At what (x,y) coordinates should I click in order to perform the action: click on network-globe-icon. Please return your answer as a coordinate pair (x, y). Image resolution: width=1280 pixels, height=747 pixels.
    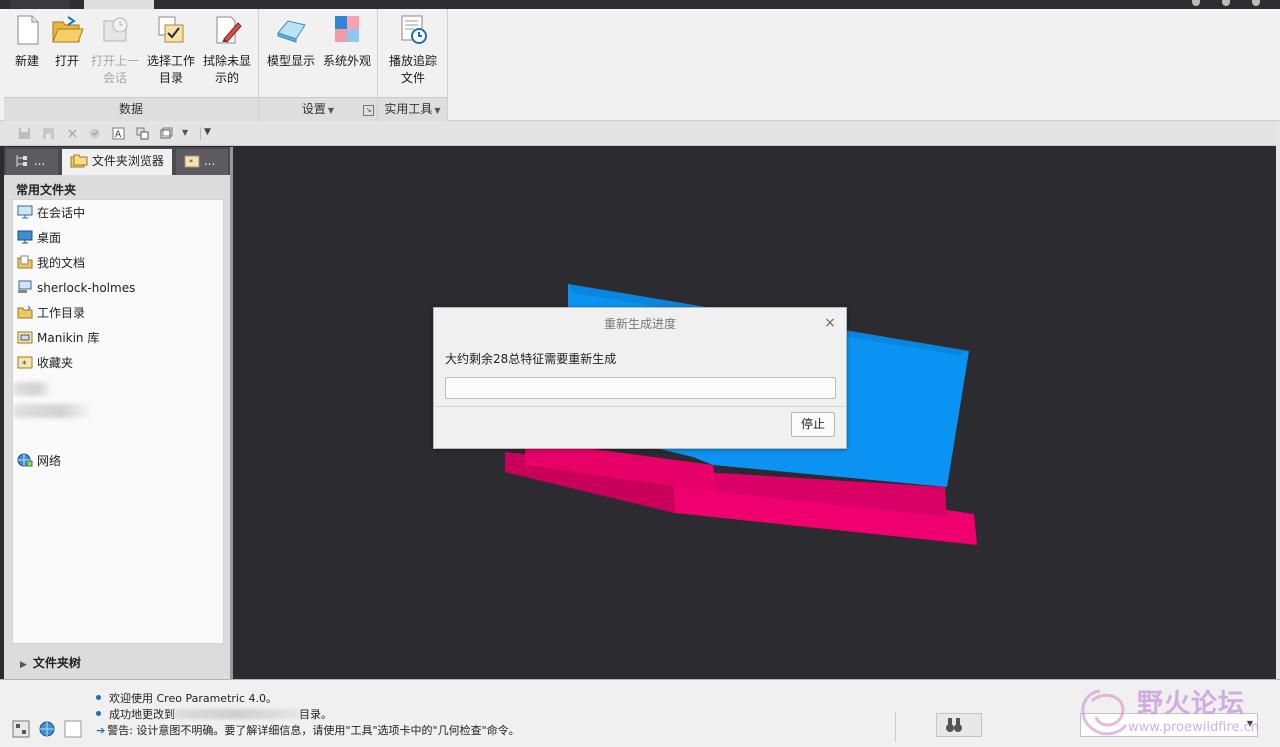
    Looking at the image, I should click on (25, 459).